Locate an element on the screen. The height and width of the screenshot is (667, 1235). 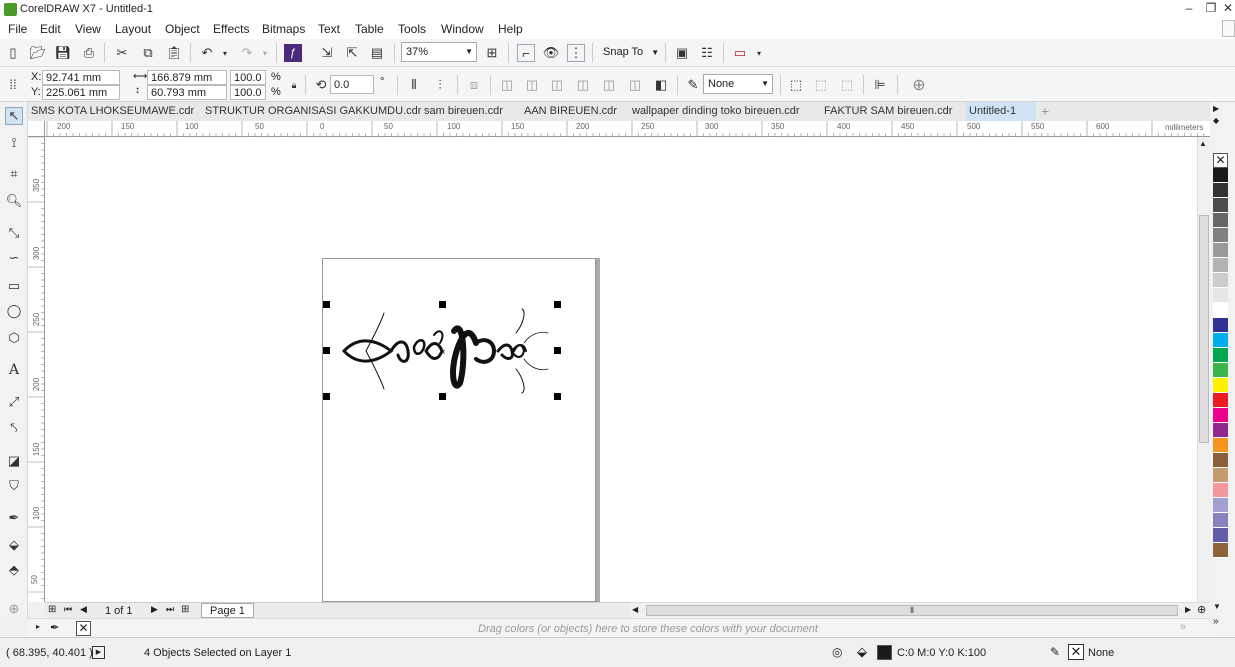
copy-icon: ⧉ is located at coordinates (148, 53).